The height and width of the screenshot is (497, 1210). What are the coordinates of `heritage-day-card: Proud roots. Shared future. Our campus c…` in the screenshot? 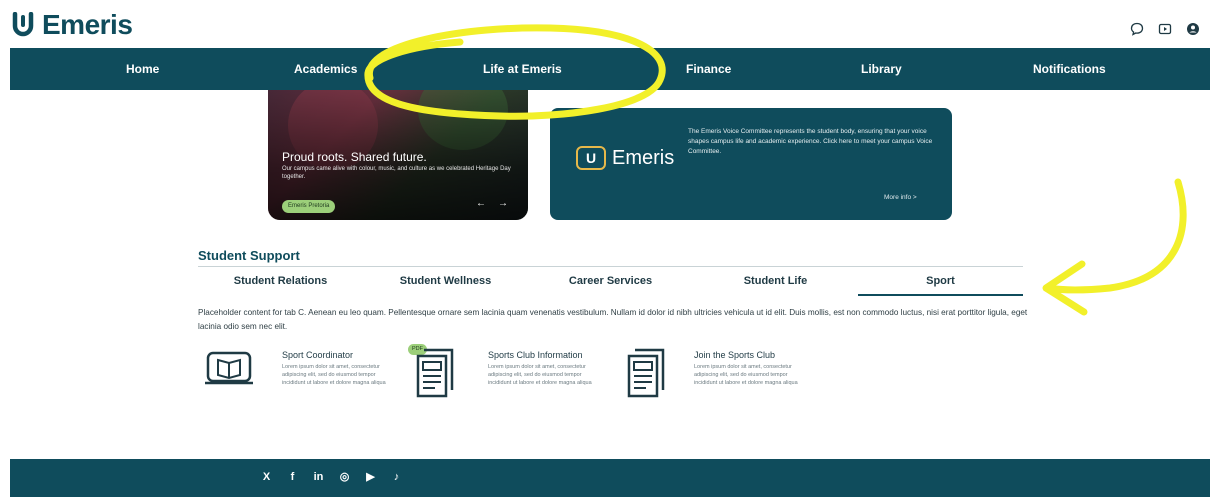 It's located at (398, 155).